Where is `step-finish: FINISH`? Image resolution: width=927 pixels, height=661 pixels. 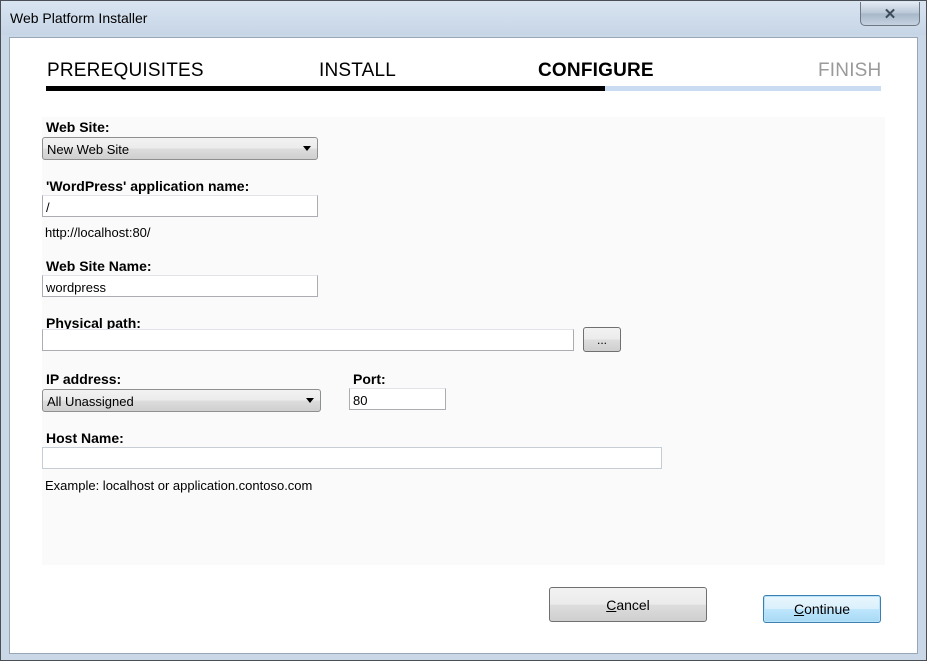 step-finish: FINISH is located at coordinates (850, 70).